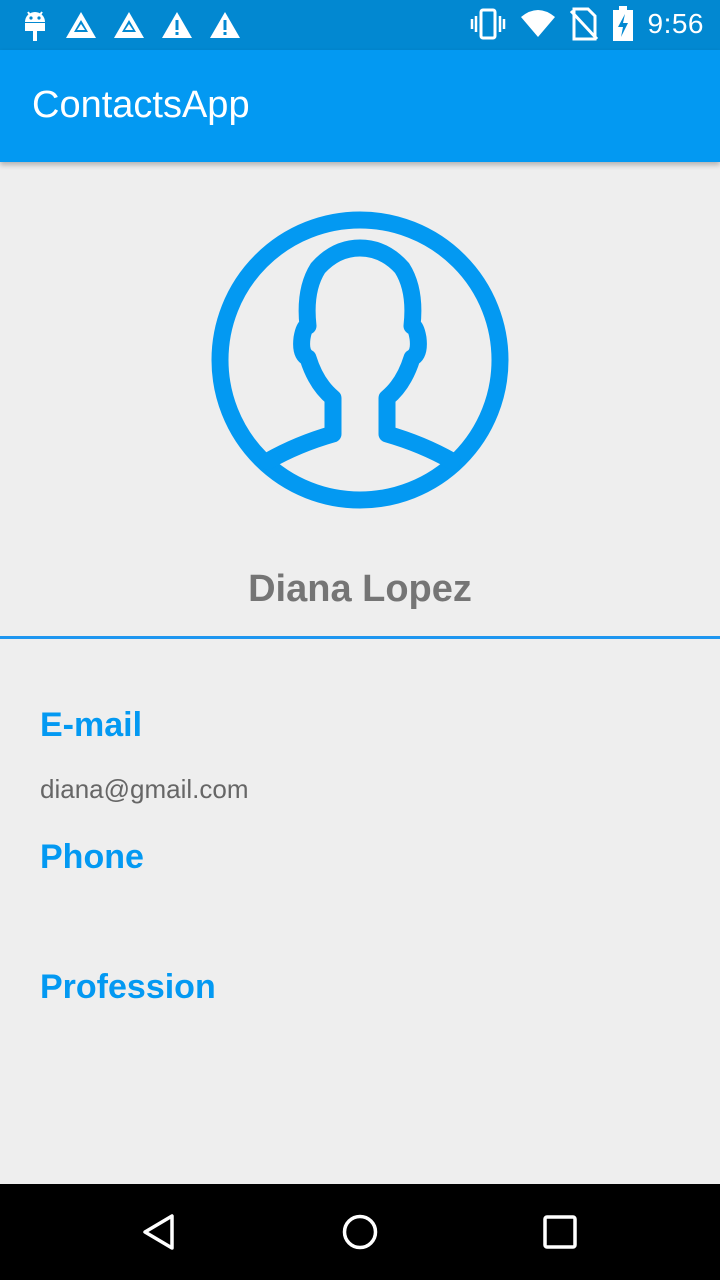  Describe the element at coordinates (360, 589) in the screenshot. I see `contact-name: Diana Lopez` at that location.